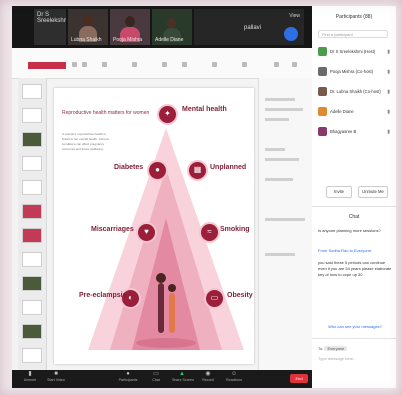 This screenshot has height=395, width=402. I want to click on participant-row: Dr. Lubna Shaikh (Co-host) ▮, so click(355, 92).